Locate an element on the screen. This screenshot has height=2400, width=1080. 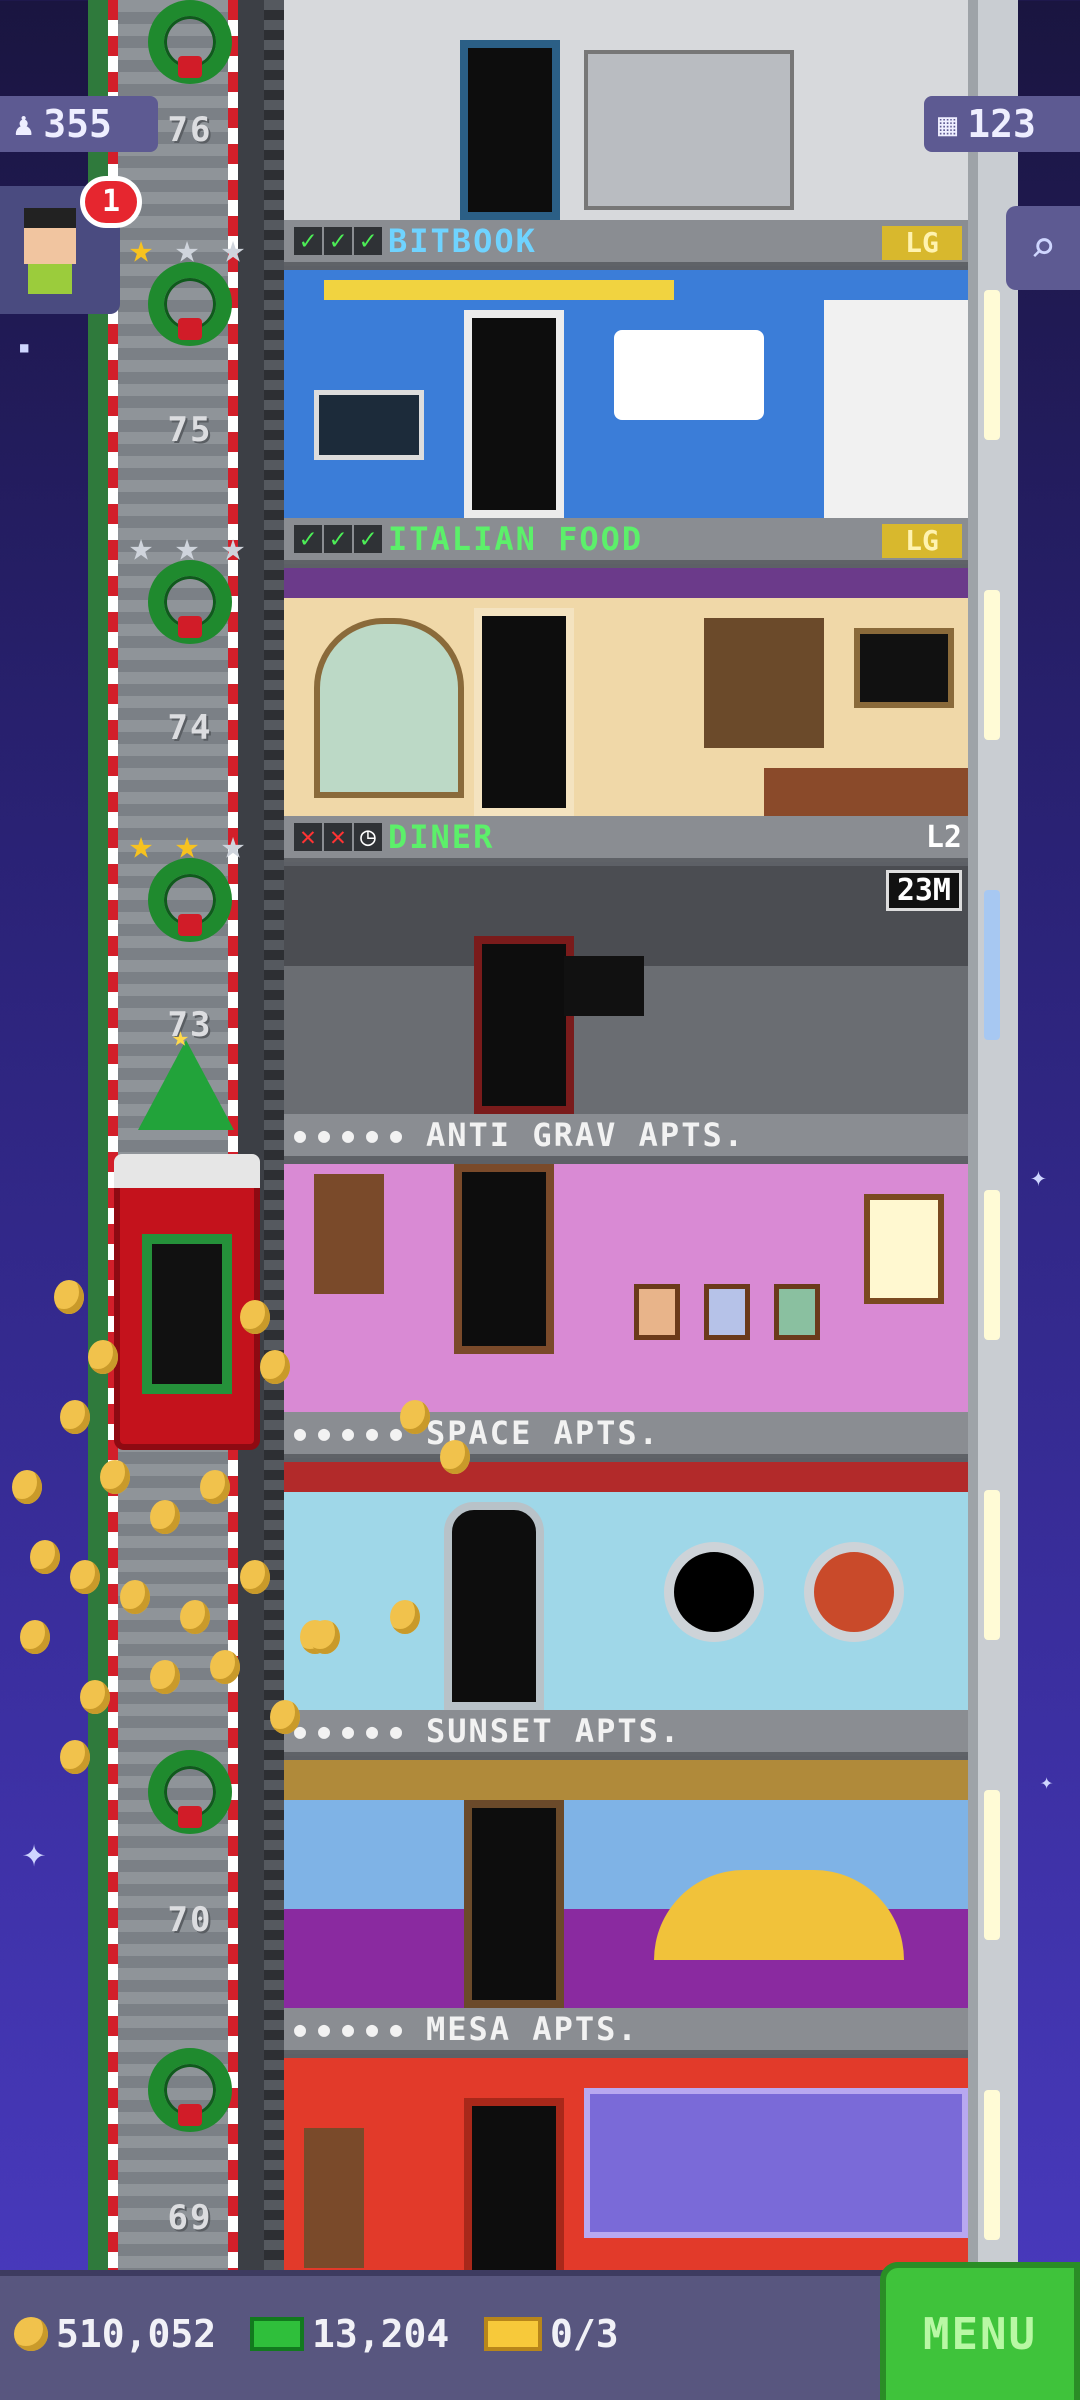
shaft-pole is located at coordinates (274, 1135).